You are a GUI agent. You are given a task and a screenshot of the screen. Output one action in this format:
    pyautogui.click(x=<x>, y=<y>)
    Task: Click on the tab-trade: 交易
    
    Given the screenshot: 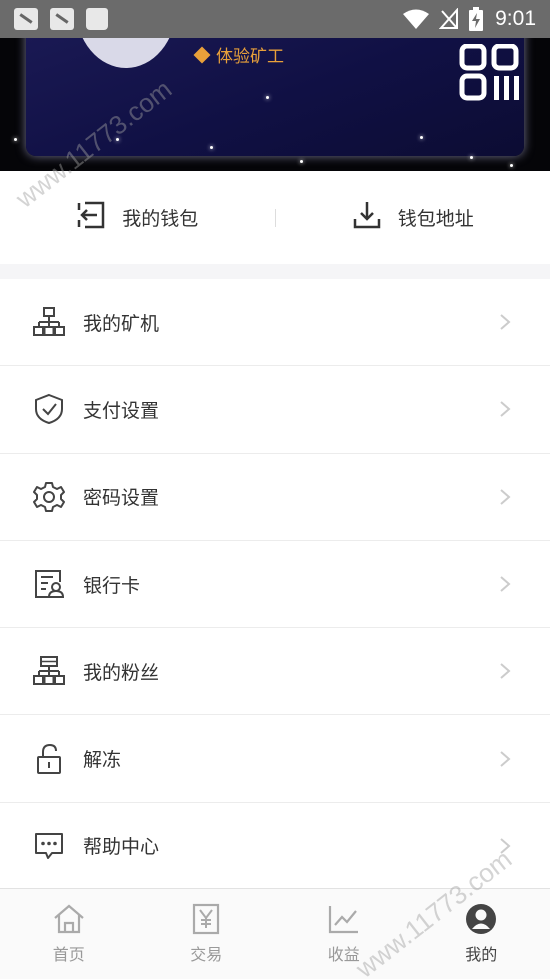 What is the action you would take?
    pyautogui.click(x=207, y=934)
    